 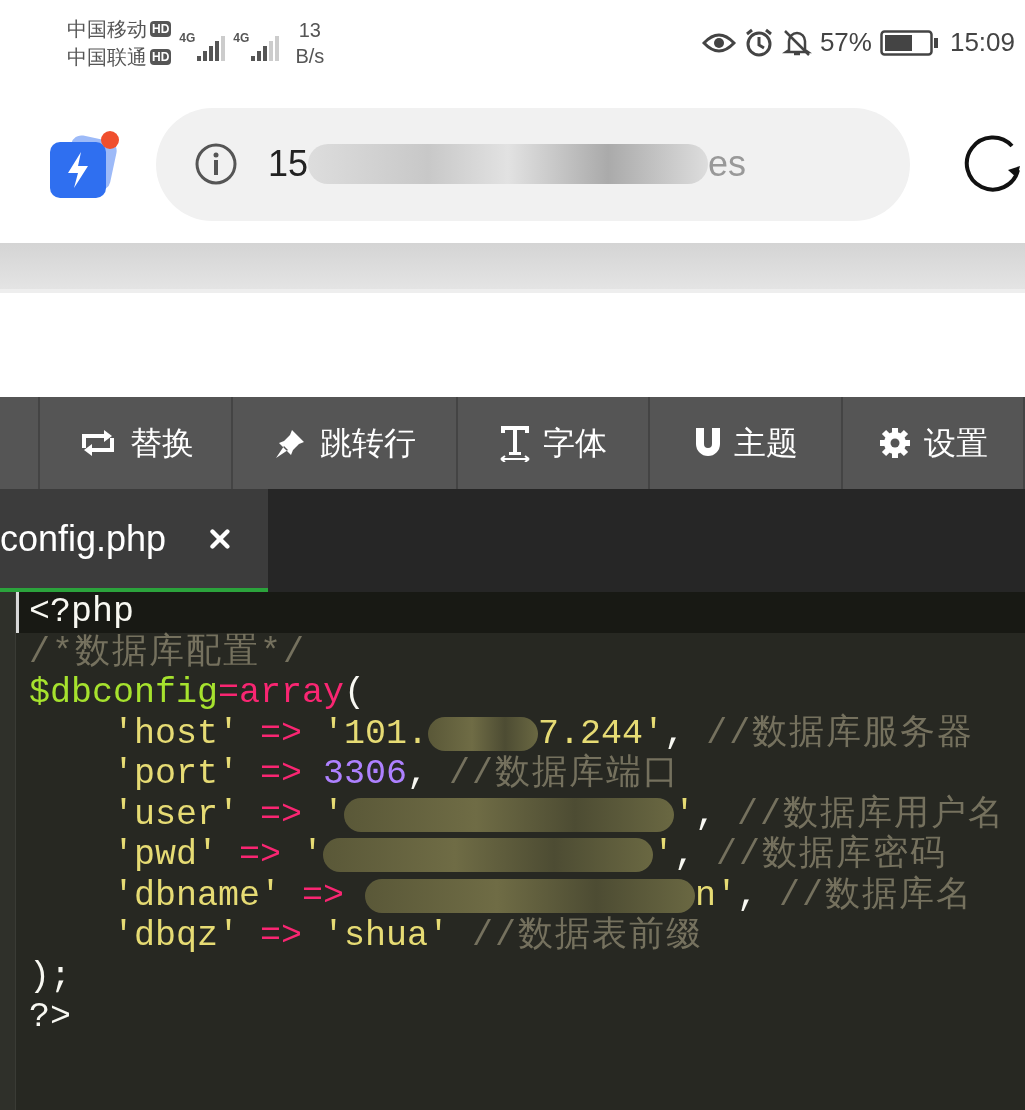 What do you see at coordinates (134, 540) in the screenshot?
I see `file-tab: config.php` at bounding box center [134, 540].